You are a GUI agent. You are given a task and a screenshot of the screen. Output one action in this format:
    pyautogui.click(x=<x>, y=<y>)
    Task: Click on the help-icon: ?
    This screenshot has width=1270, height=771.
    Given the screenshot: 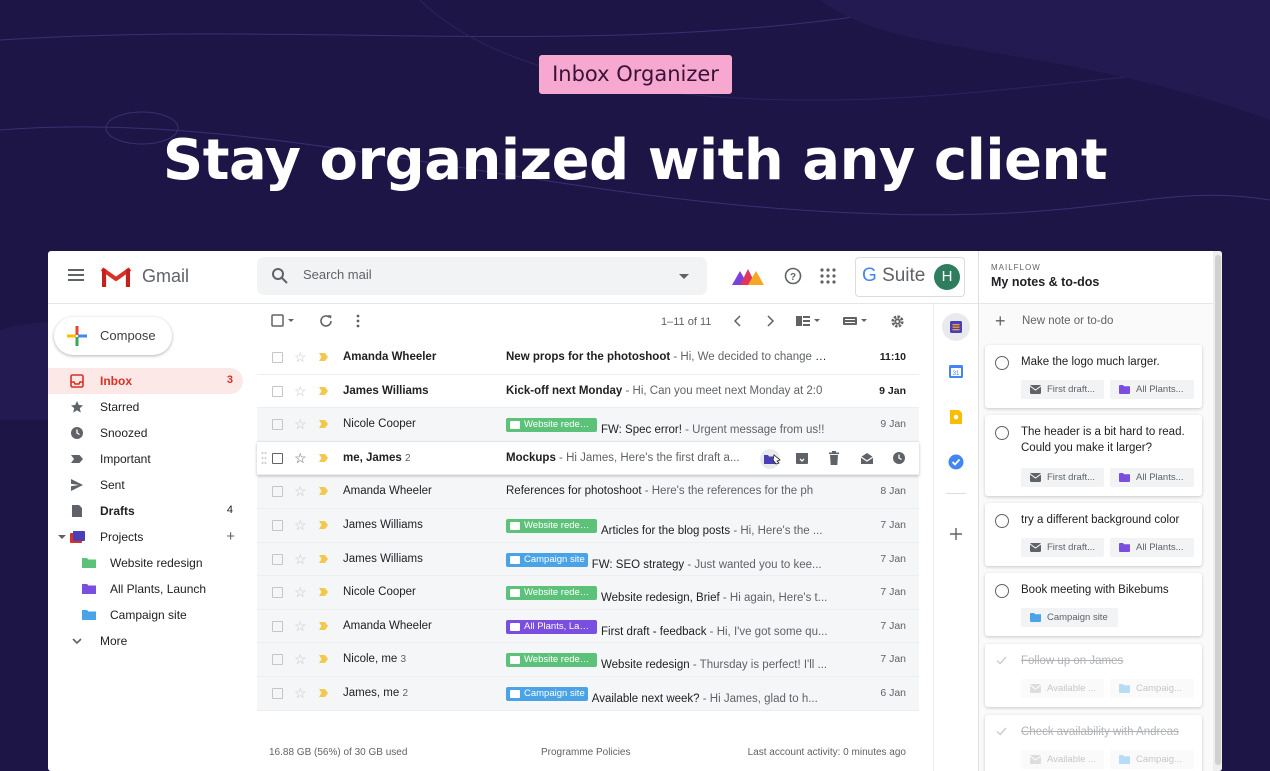 What is the action you would take?
    pyautogui.click(x=793, y=276)
    